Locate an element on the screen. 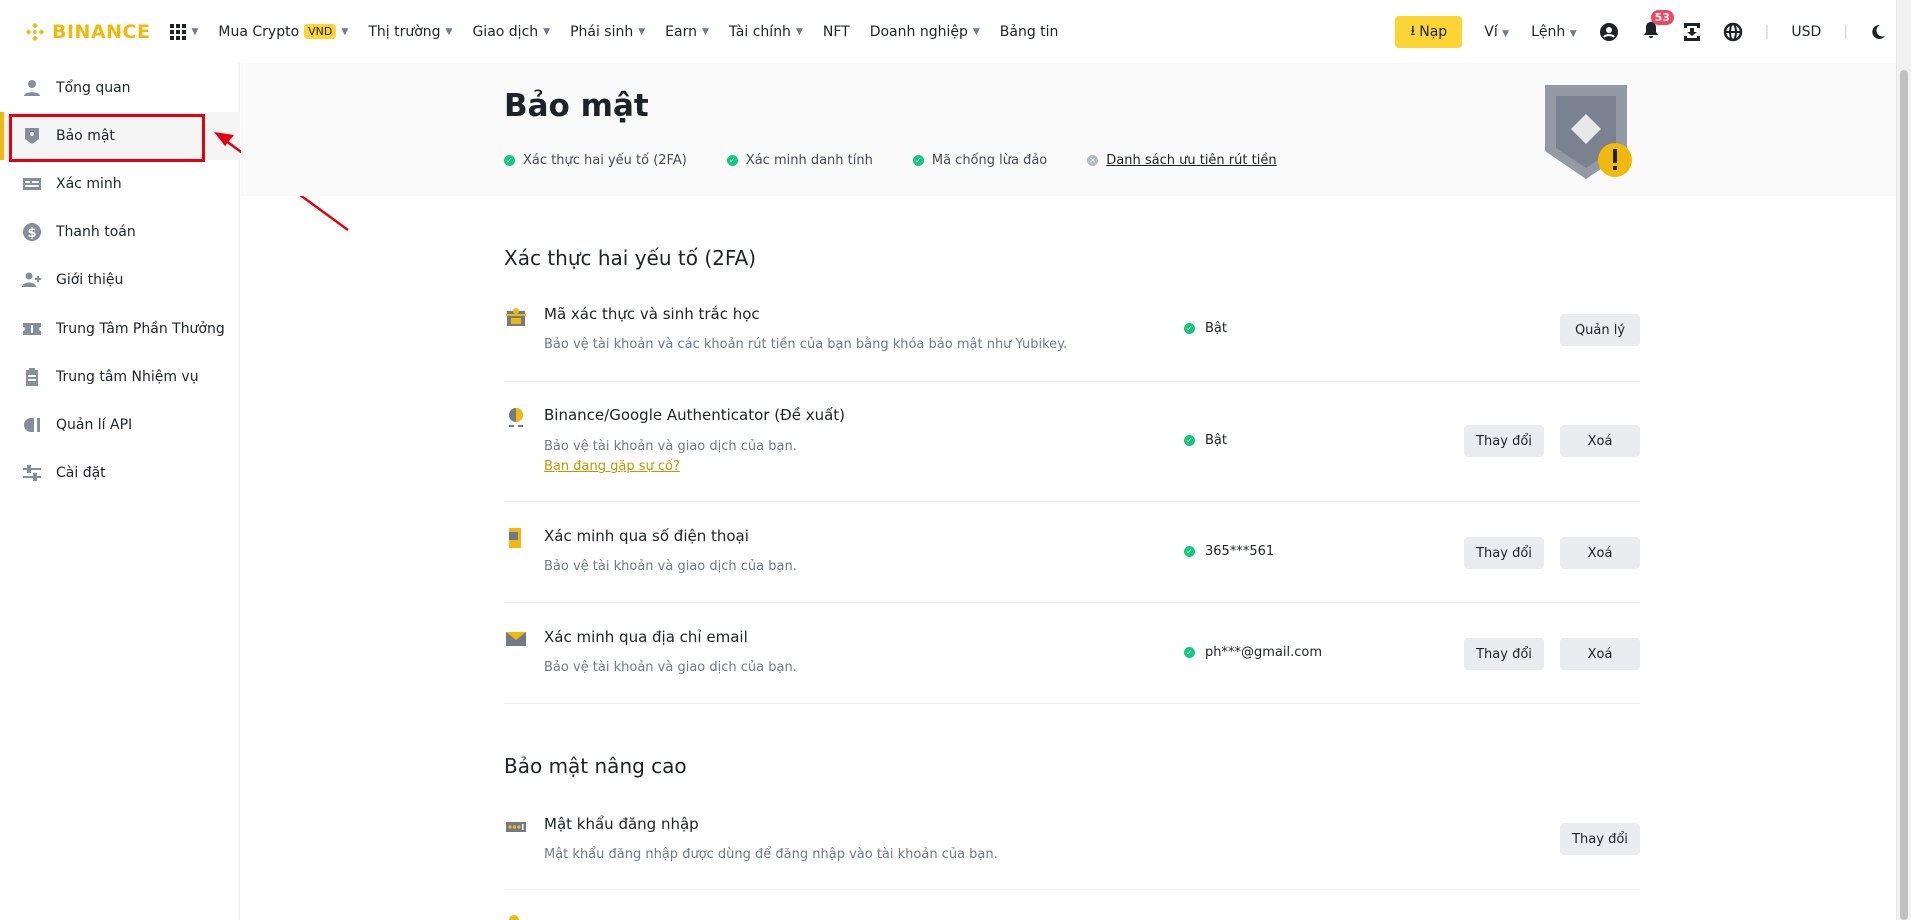  nav-buy-crypto: Mua Crypto VND ▼ is located at coordinates (283, 32).